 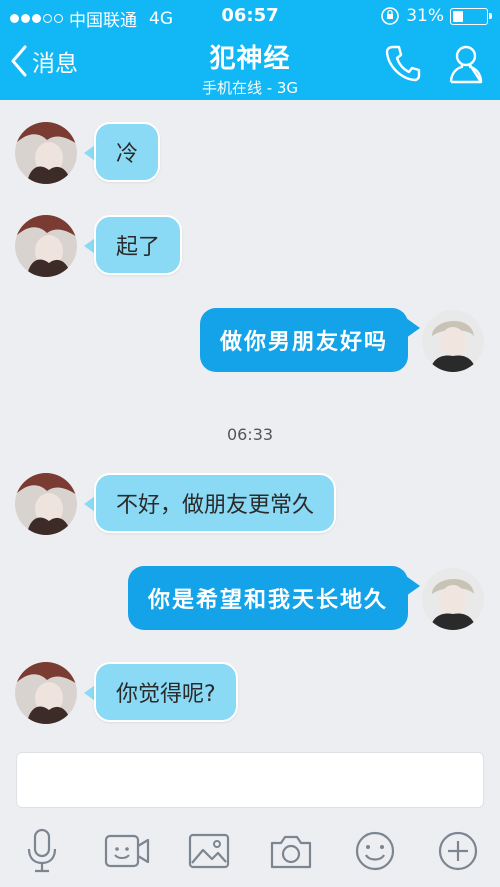 I want to click on profile-button, so click(x=466, y=66).